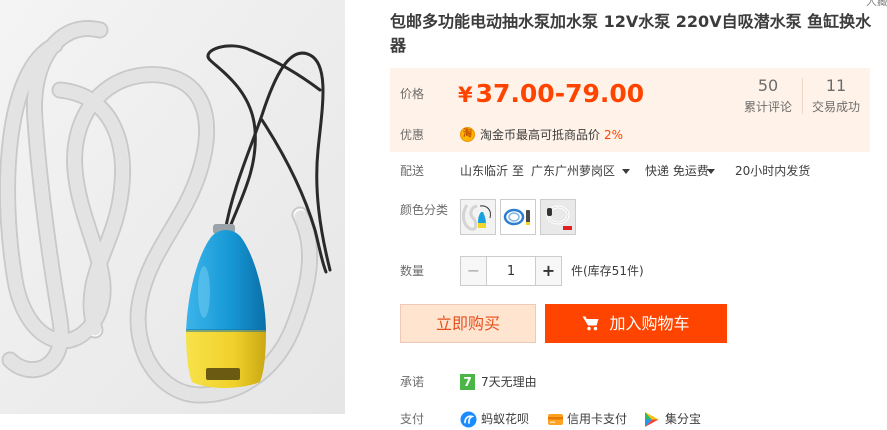  What do you see at coordinates (511, 271) in the screenshot?
I see `quantity-input` at bounding box center [511, 271].